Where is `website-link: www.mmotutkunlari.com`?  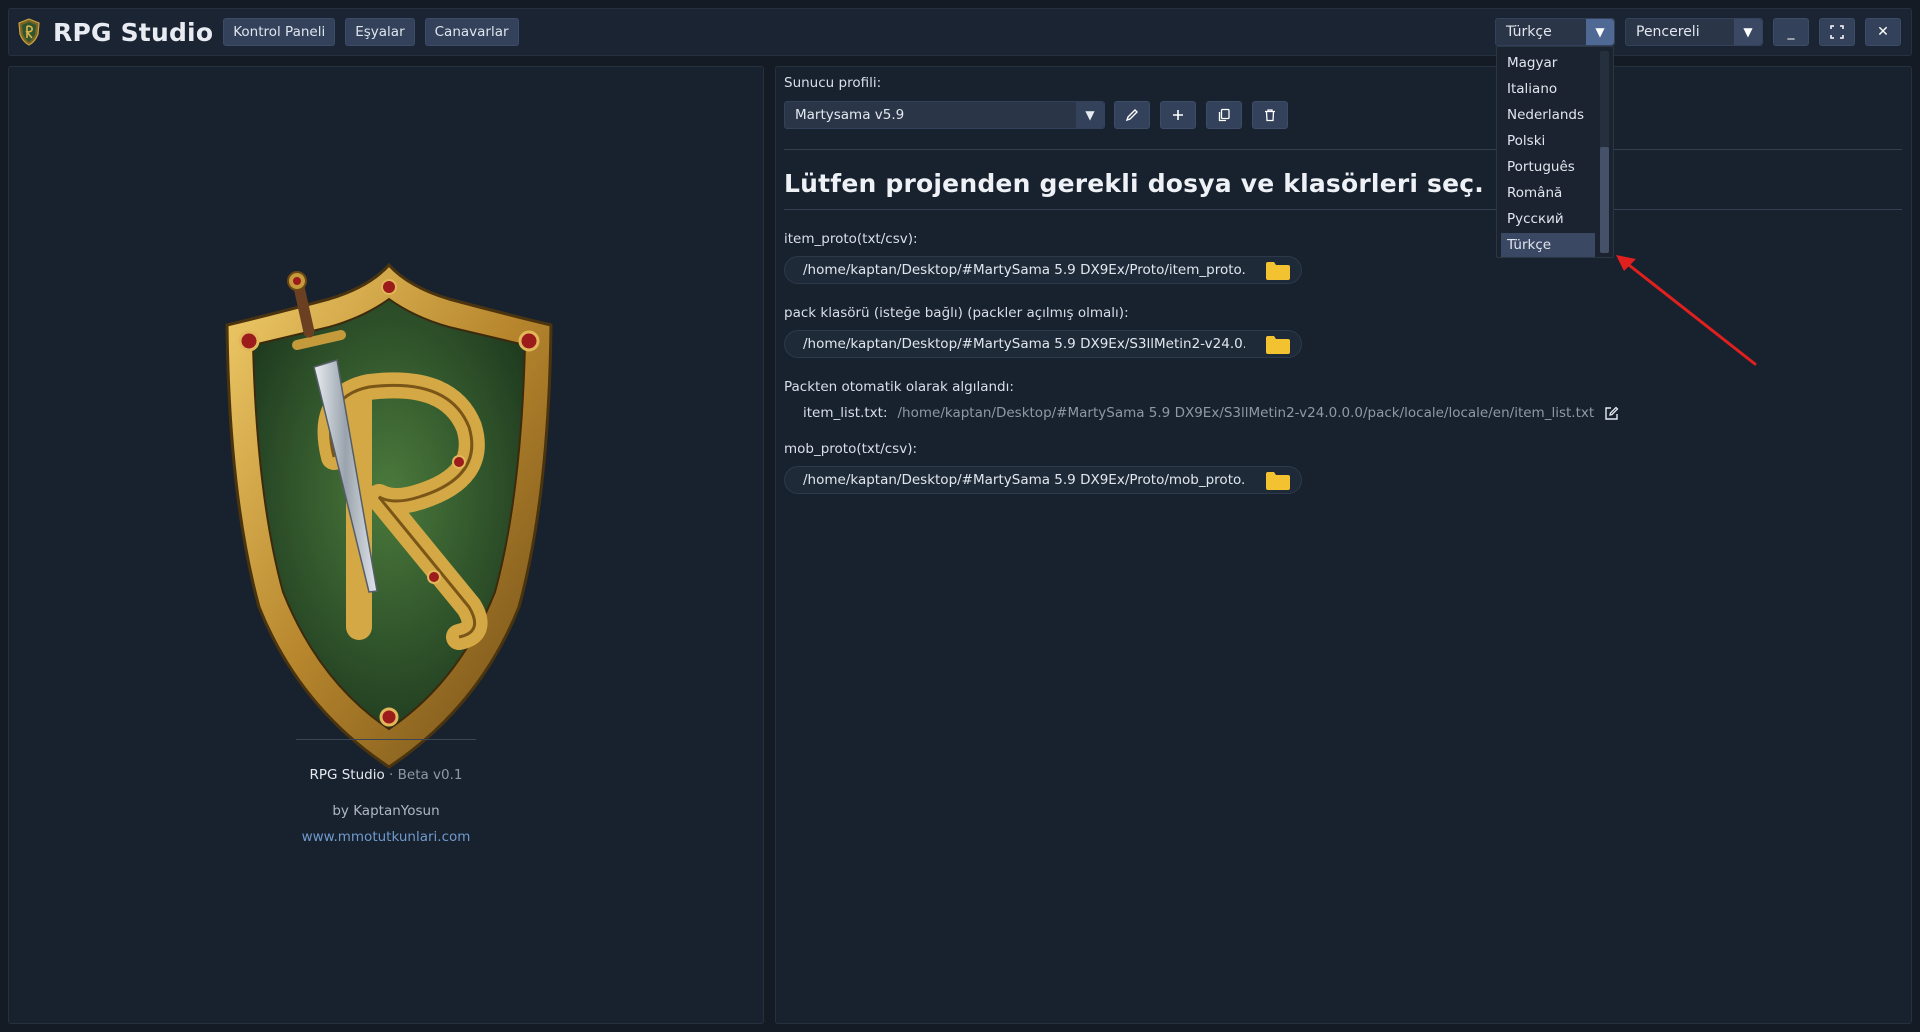
website-link: www.mmotutkunlari.com is located at coordinates (386, 837).